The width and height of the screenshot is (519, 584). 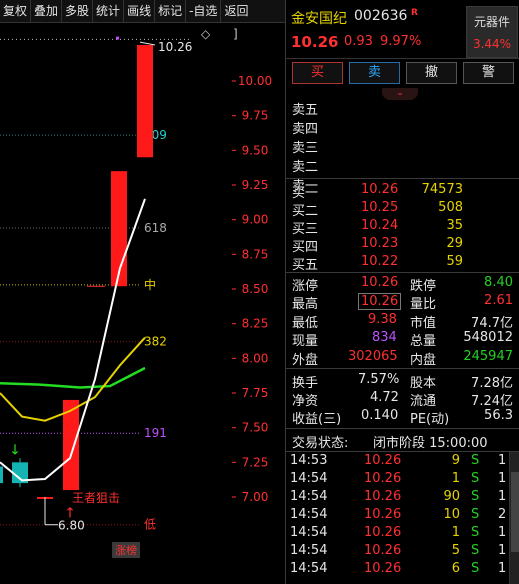 I want to click on stats-row: 最高 10.26 量比 2.61, so click(x=402, y=302).